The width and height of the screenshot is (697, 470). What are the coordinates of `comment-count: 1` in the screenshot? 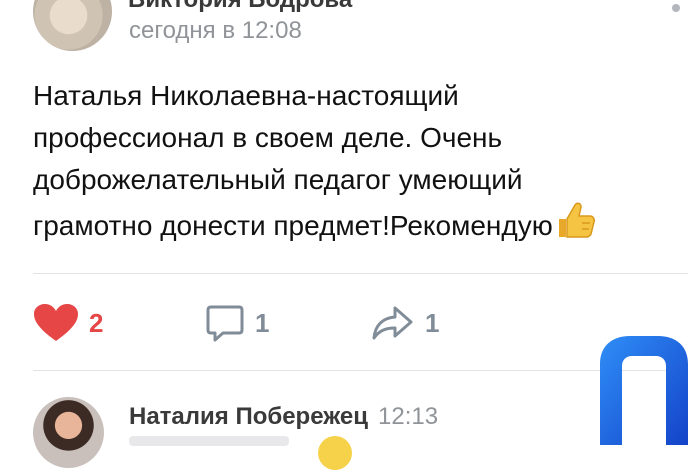 It's located at (262, 322).